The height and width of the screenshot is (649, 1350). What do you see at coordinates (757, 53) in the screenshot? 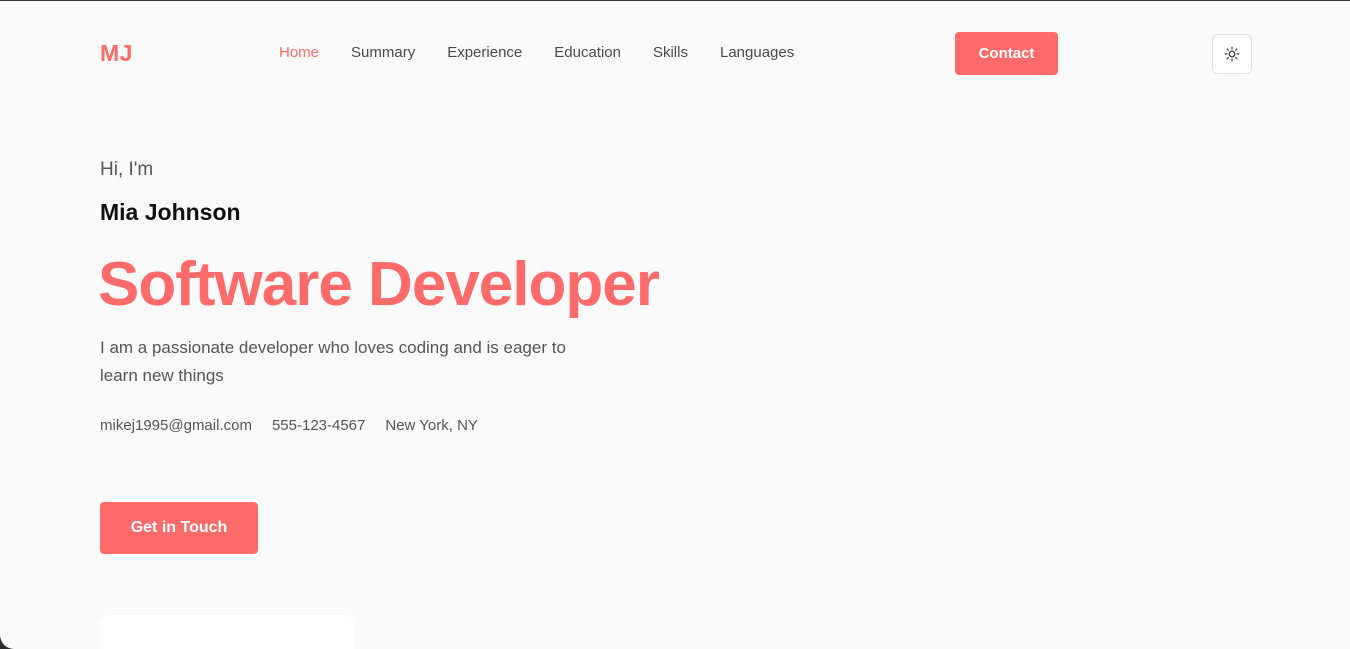
I see `nav-item-languages: Languages` at bounding box center [757, 53].